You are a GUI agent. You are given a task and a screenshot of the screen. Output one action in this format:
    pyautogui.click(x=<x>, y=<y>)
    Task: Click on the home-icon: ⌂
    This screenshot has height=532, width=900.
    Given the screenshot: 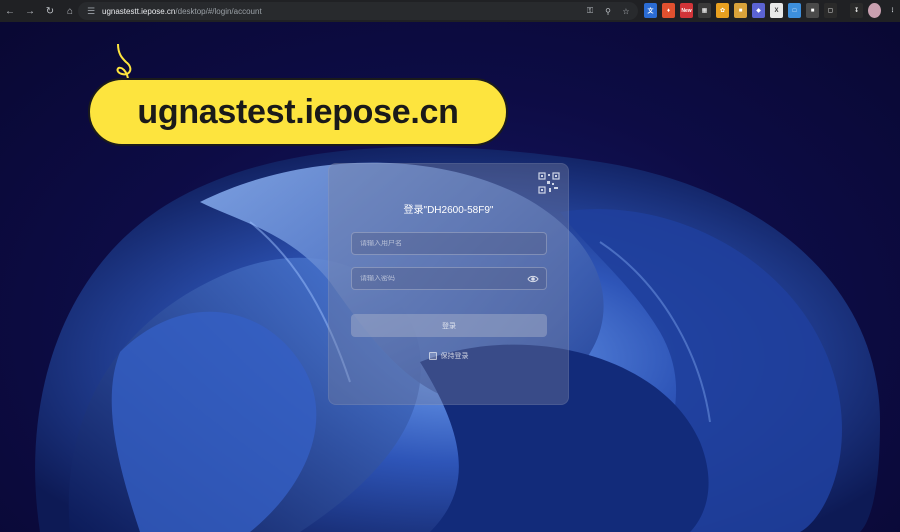 What is the action you would take?
    pyautogui.click(x=70, y=11)
    